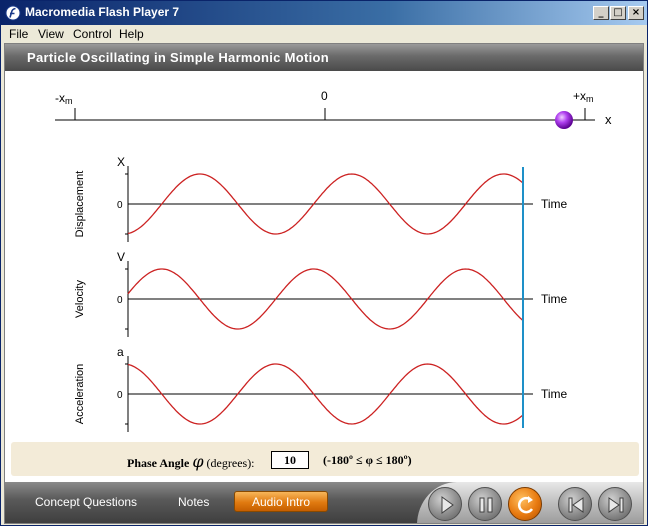  What do you see at coordinates (333, 109) in the screenshot?
I see `position-axis: -xm 0 +xm x` at bounding box center [333, 109].